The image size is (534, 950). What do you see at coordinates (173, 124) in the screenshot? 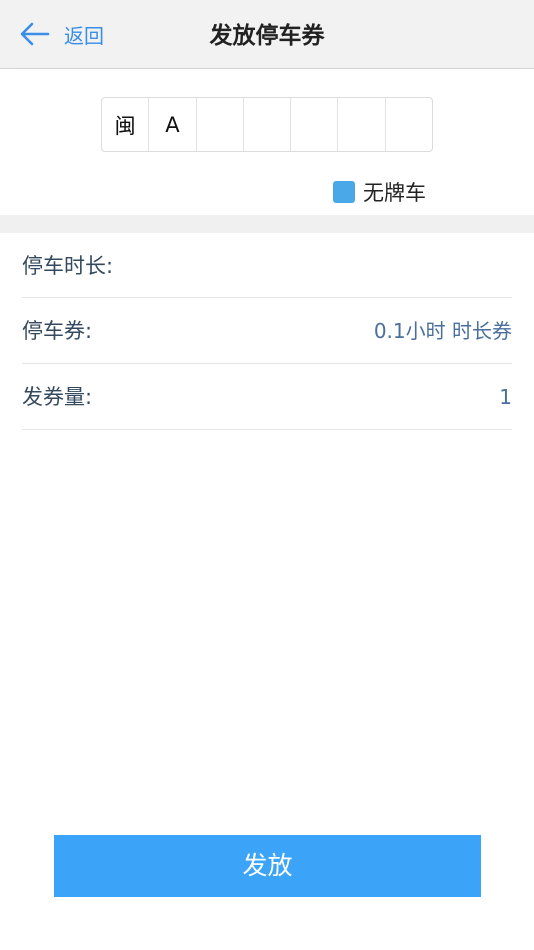
I see `plate-cell-letter: A` at bounding box center [173, 124].